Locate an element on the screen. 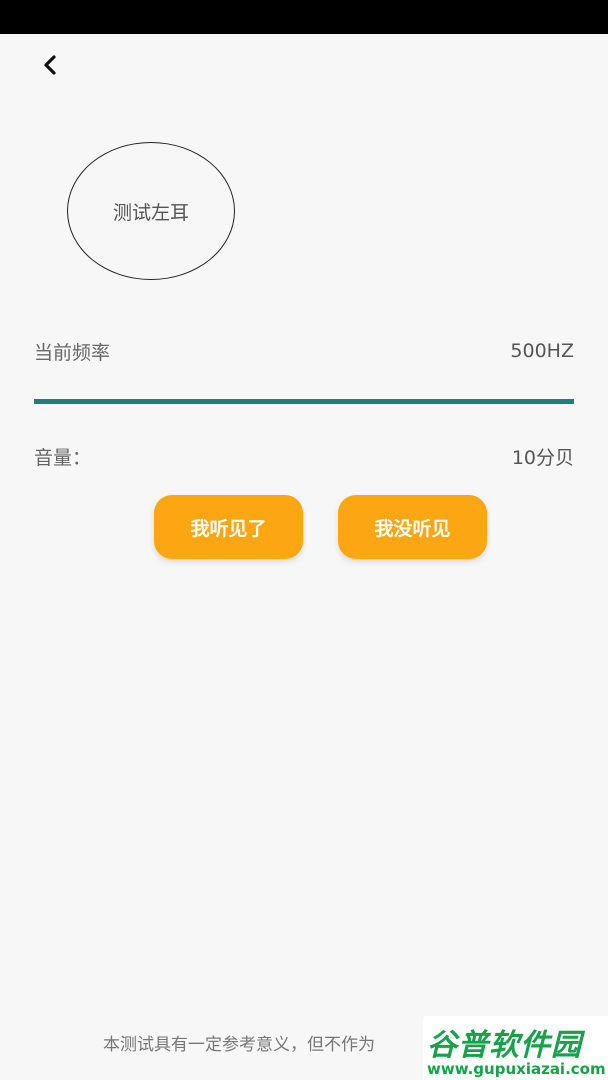 The width and height of the screenshot is (608, 1080). test-left-ear-label: 测试左耳 is located at coordinates (150, 212).